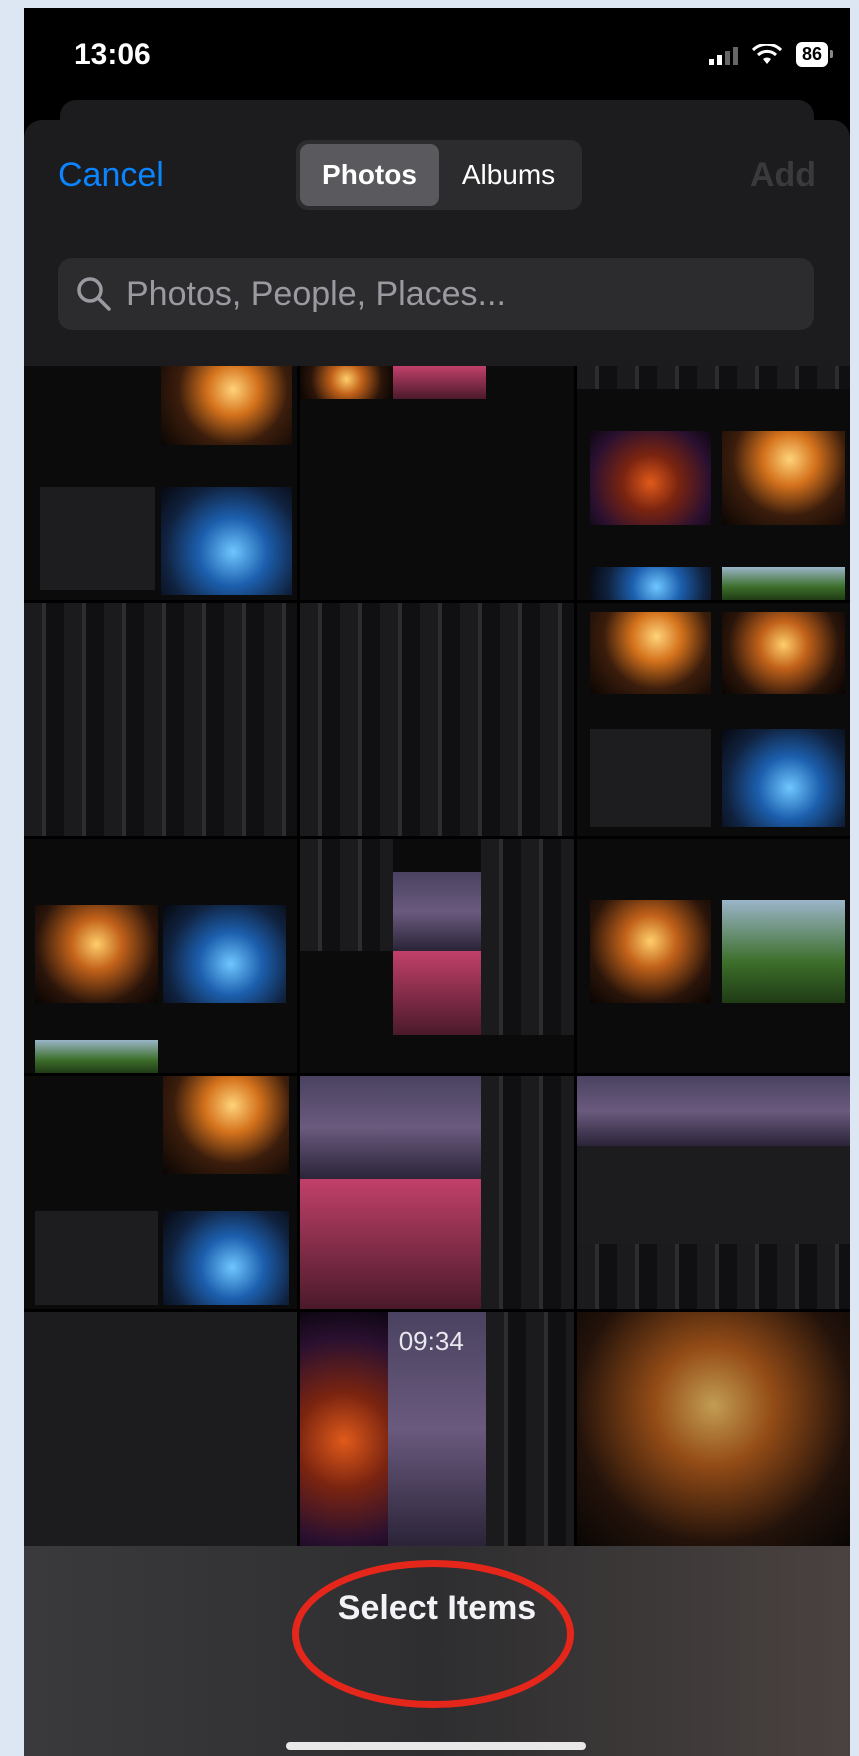  Describe the element at coordinates (94, 294) in the screenshot. I see `search-icon` at that location.